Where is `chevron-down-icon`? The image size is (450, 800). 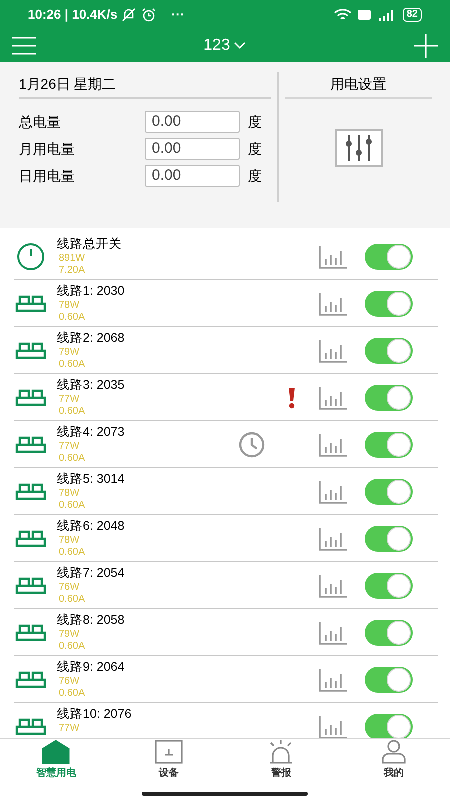
chevron-down-icon is located at coordinates (240, 46).